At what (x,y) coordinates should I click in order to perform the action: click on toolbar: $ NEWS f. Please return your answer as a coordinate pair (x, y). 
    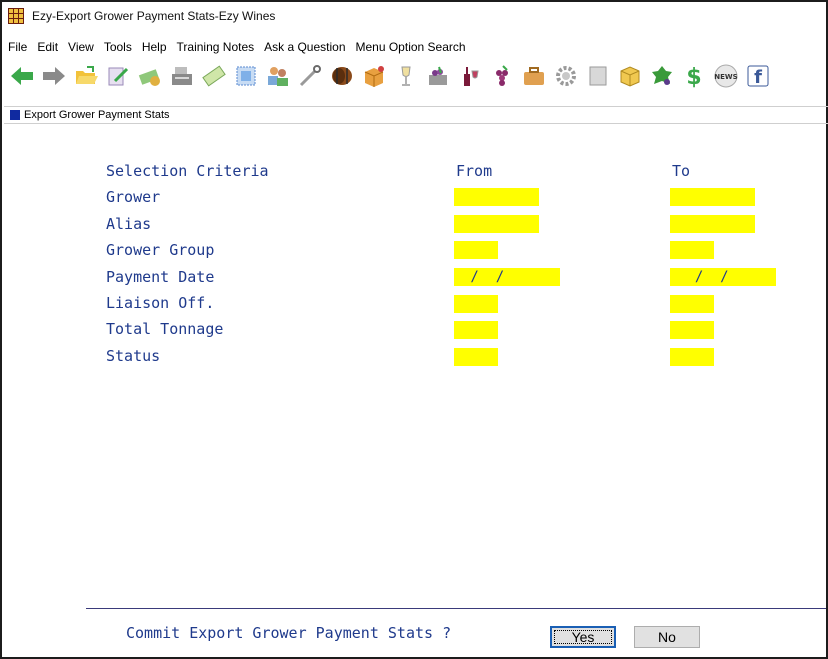
    Looking at the image, I should click on (416, 76).